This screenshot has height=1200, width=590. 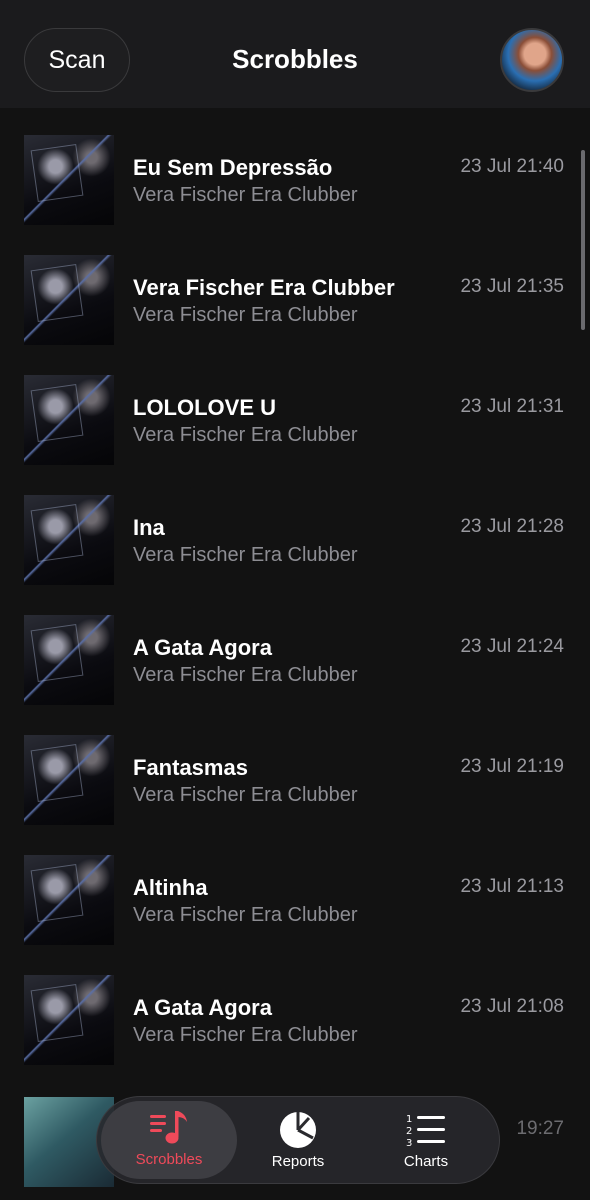 What do you see at coordinates (409, 1143) in the screenshot?
I see `svg-text: 3` at bounding box center [409, 1143].